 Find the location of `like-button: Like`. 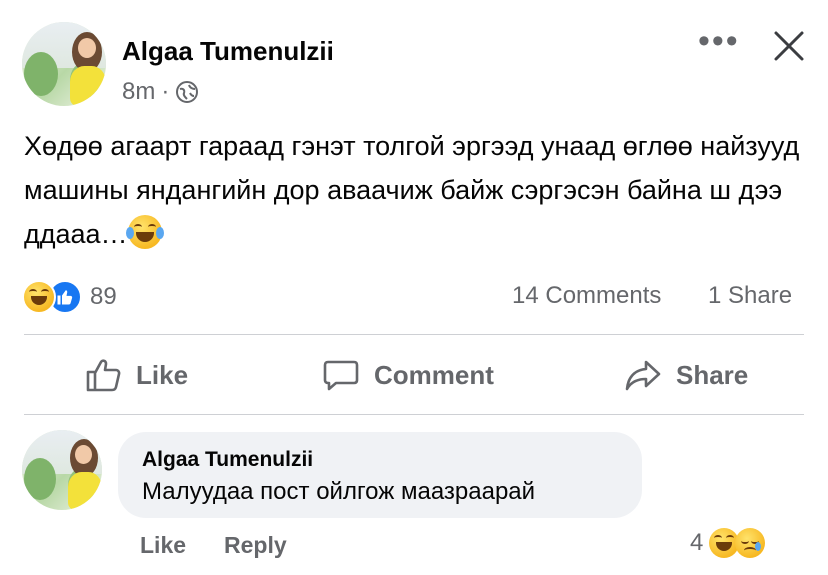

like-button: Like is located at coordinates (136, 375).